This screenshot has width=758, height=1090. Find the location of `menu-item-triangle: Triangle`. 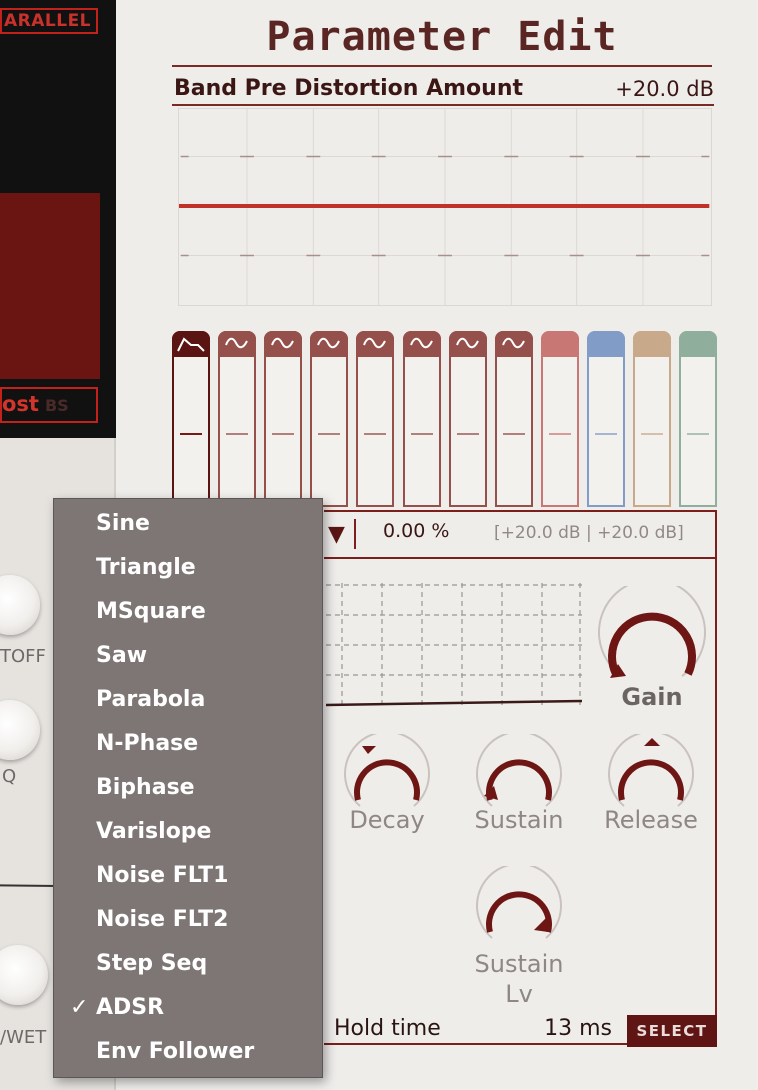

menu-item-triangle: Triangle is located at coordinates (188, 568).